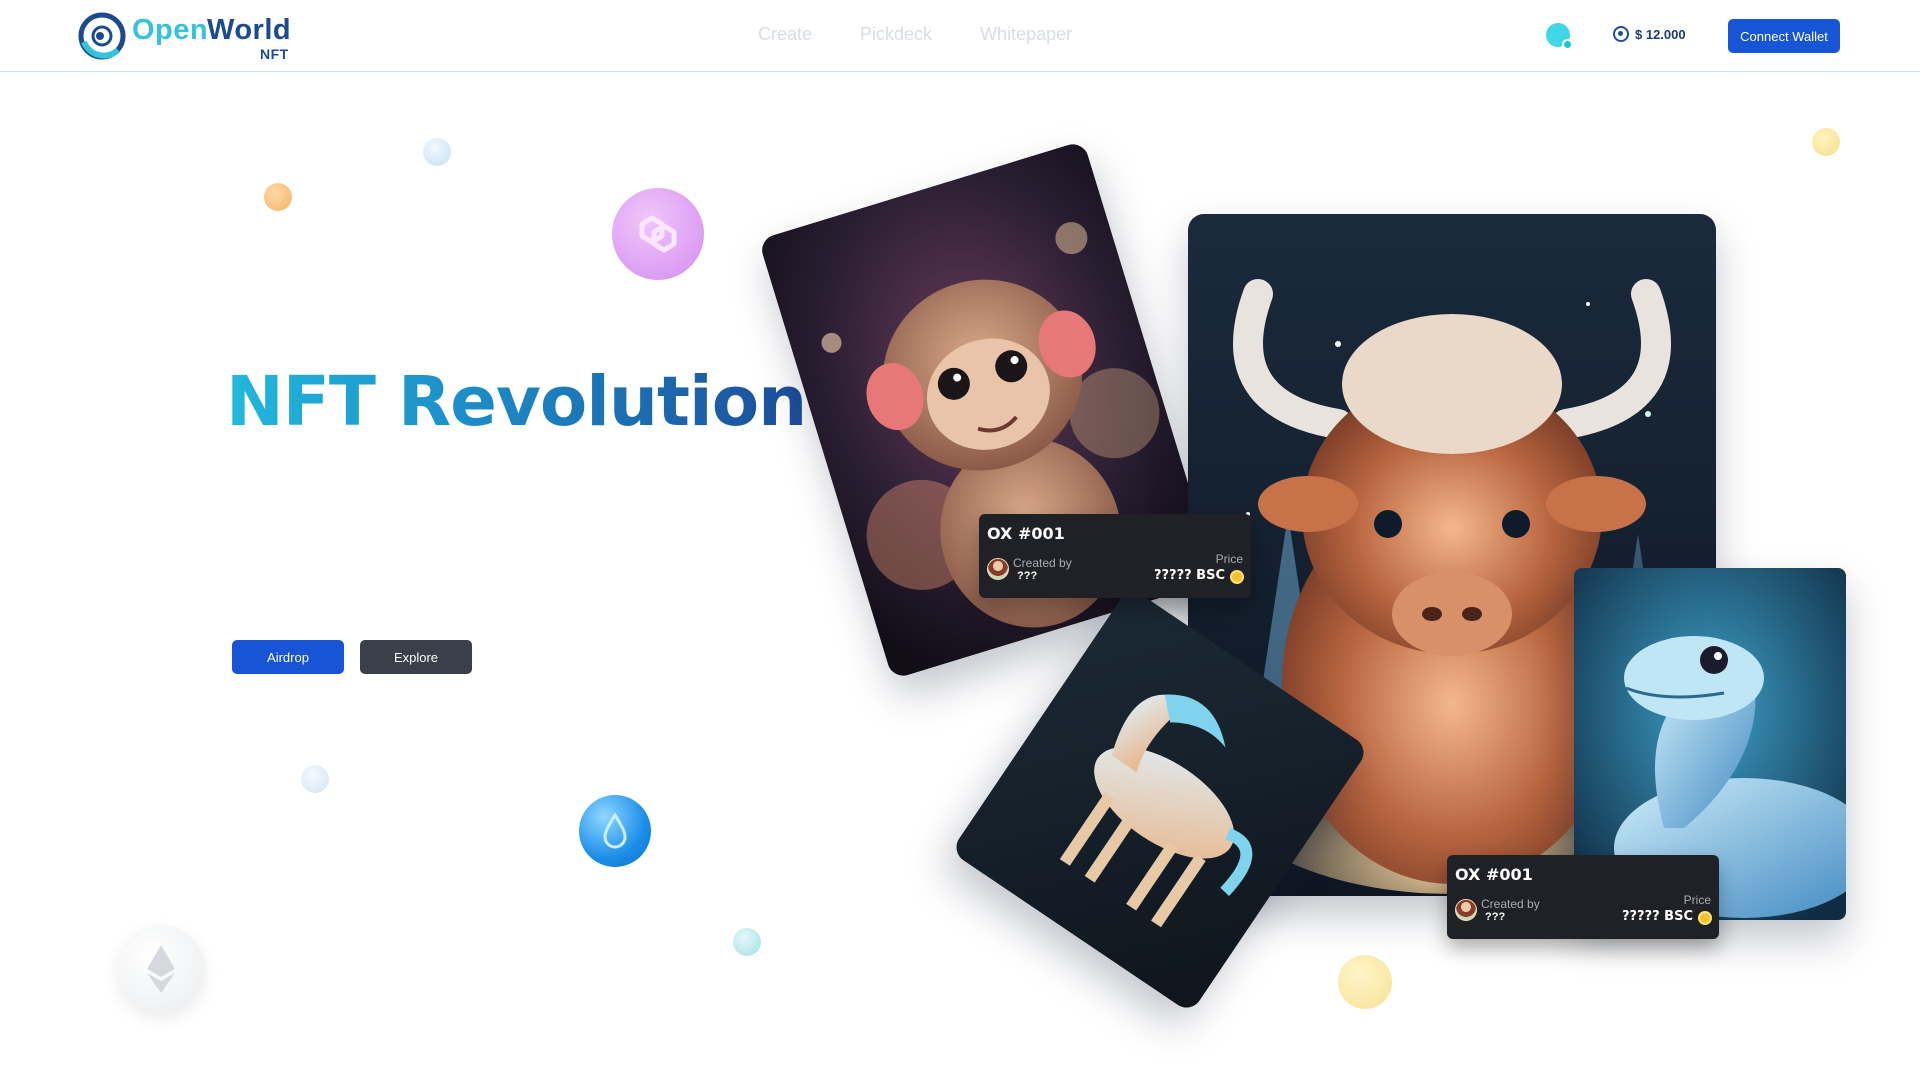 This screenshot has width=1920, height=1080. Describe the element at coordinates (1621, 34) in the screenshot. I see `wallet-balance-icon` at that location.